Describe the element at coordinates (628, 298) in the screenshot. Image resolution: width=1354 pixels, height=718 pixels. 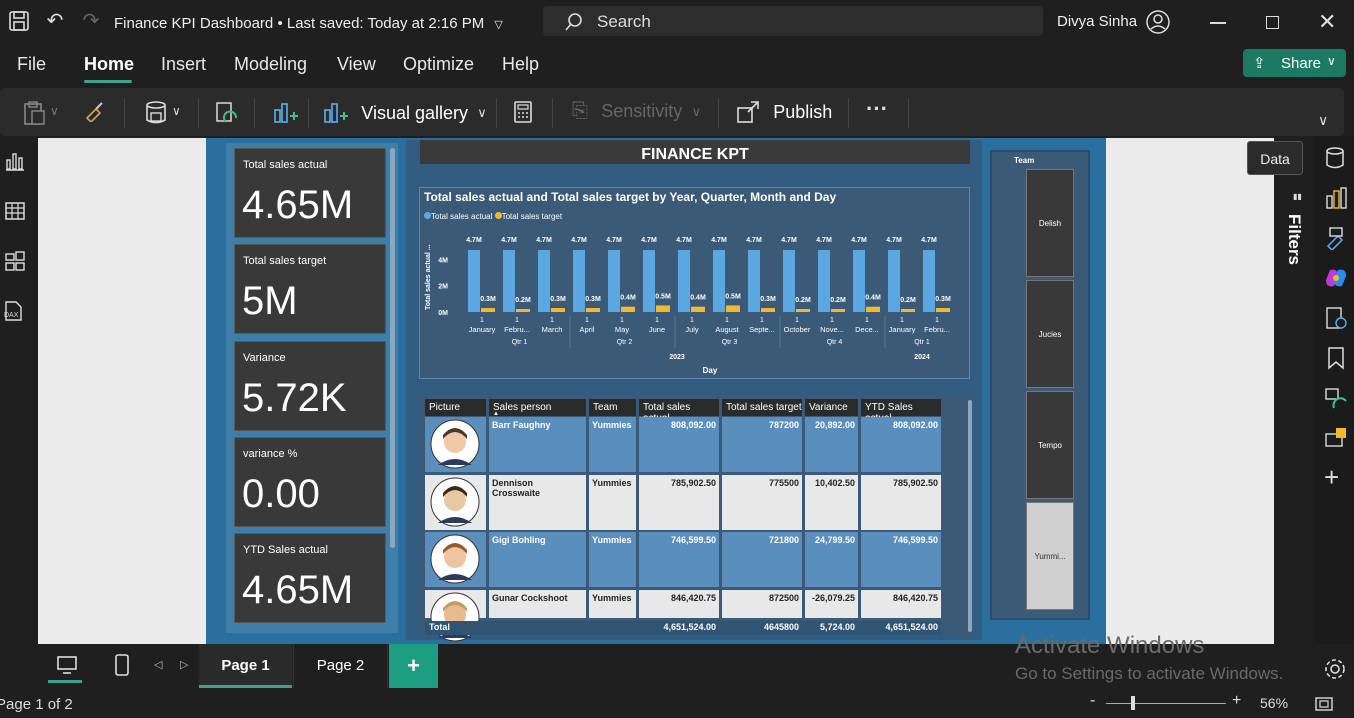
I see `data-label-target: 0.4M` at that location.